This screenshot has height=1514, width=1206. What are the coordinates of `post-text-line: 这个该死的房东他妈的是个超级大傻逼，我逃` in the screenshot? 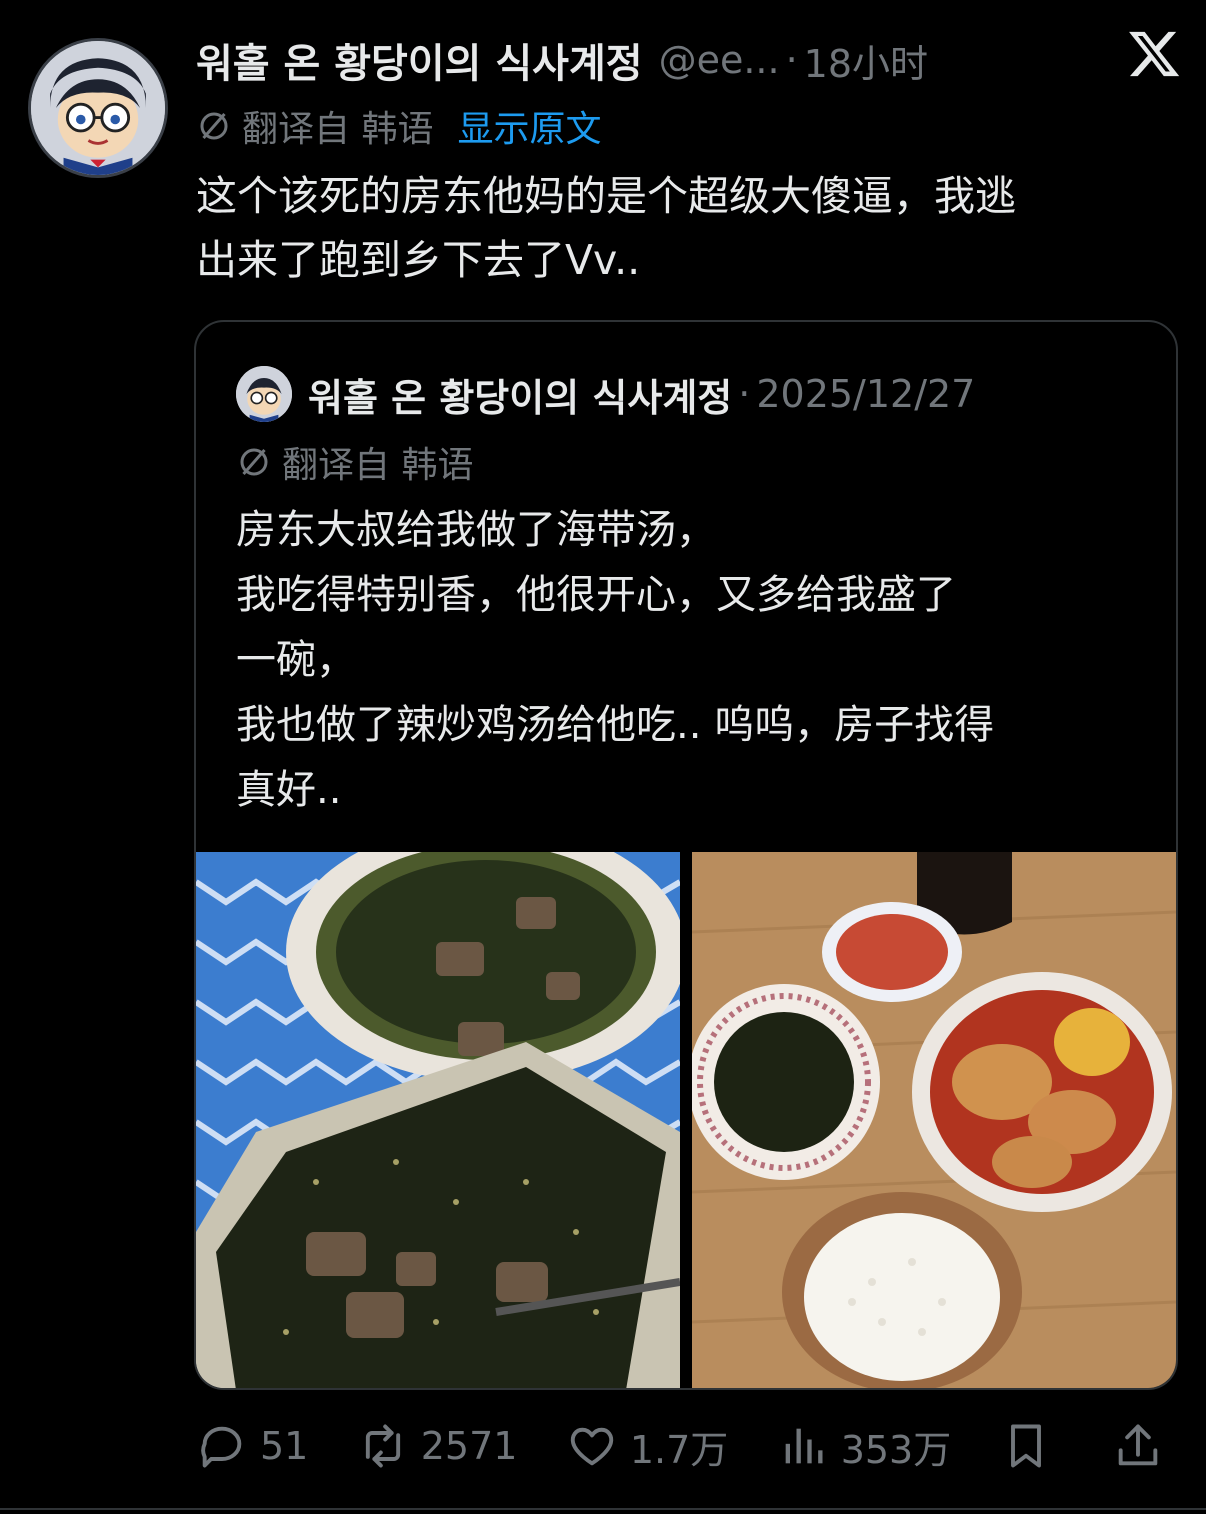 It's located at (606, 196).